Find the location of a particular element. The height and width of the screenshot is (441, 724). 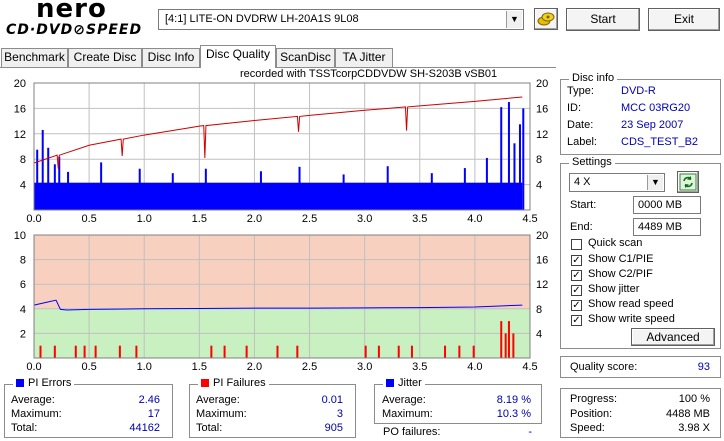

pi-errors-title-wrap: PI Errors is located at coordinates (44, 383).